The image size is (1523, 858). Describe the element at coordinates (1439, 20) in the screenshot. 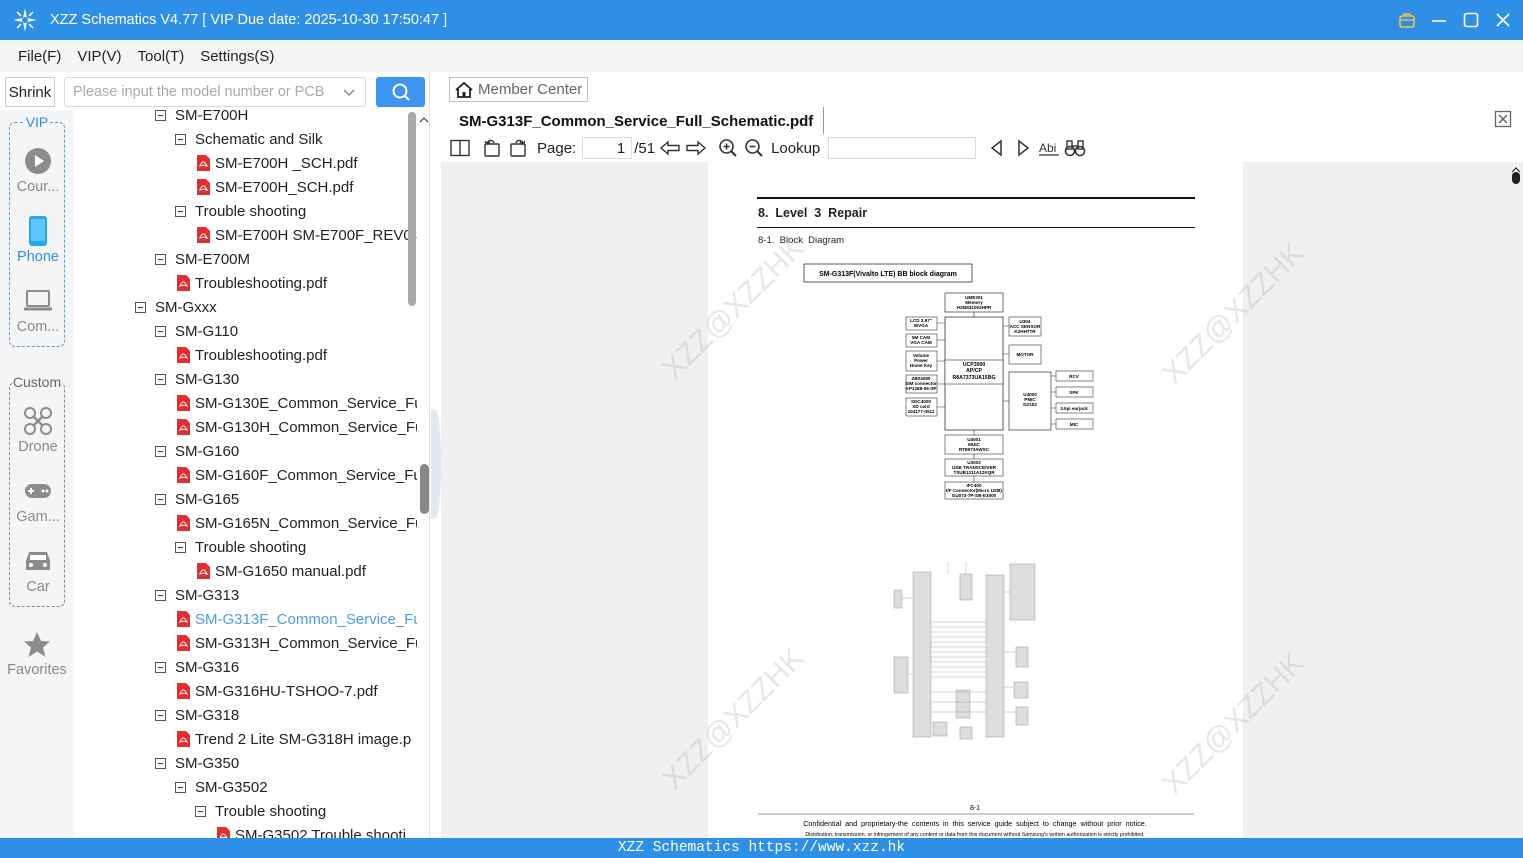

I see `minimize-icon` at that location.